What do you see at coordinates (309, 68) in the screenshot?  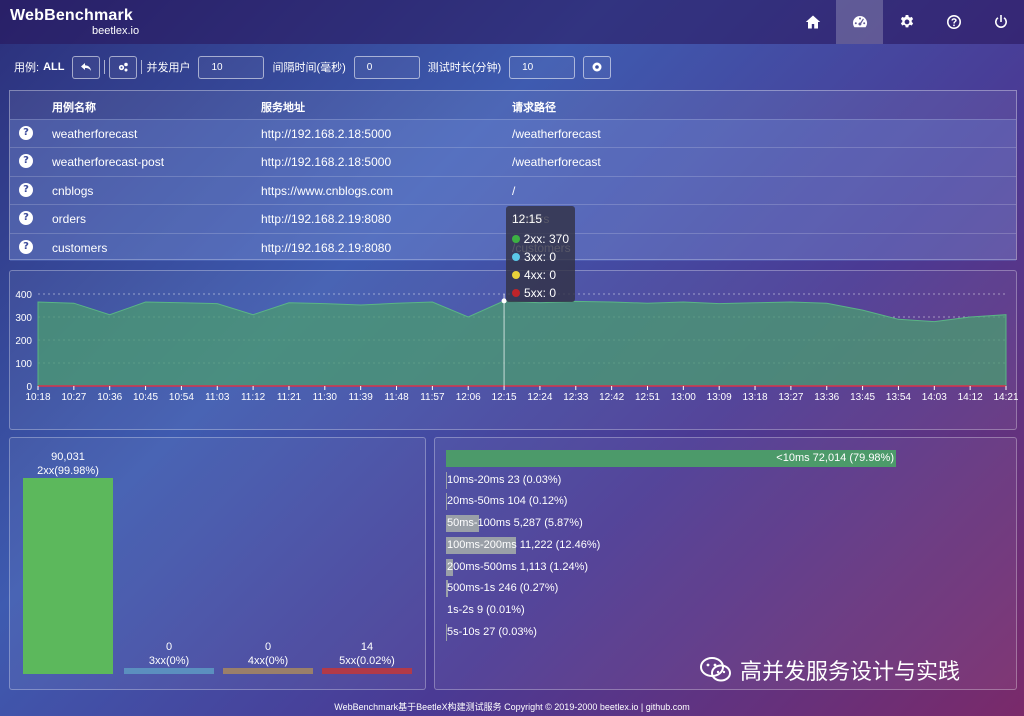 I see `interval-label: 间隔时间(毫秒)` at bounding box center [309, 68].